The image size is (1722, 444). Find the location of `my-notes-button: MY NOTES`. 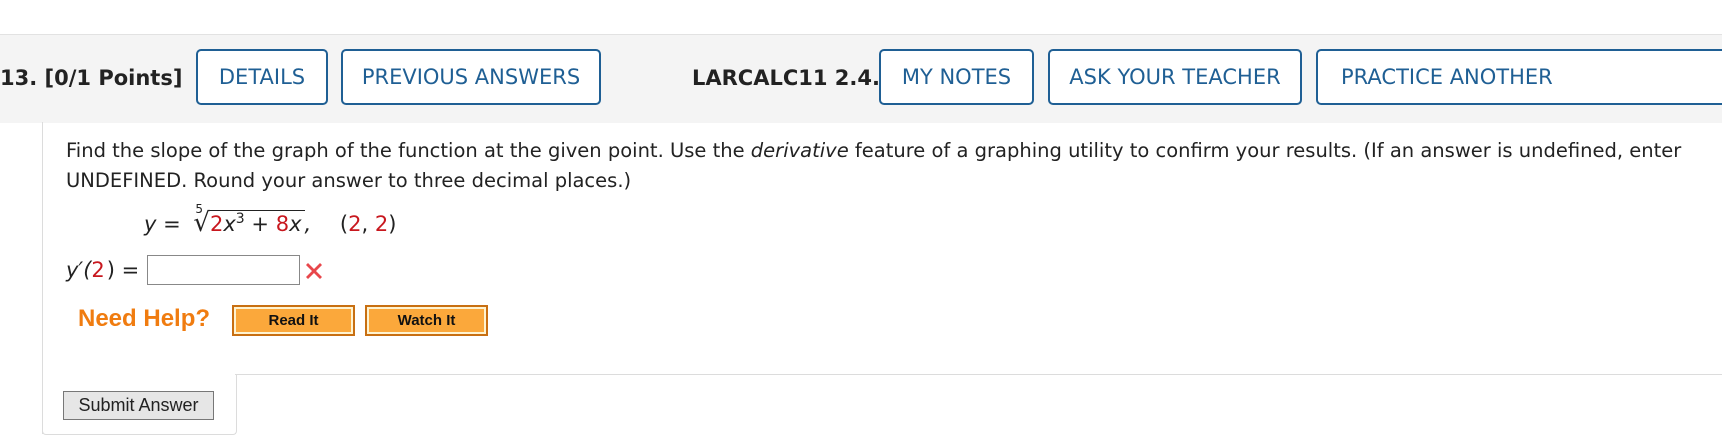

my-notes-button: MY NOTES is located at coordinates (956, 77).